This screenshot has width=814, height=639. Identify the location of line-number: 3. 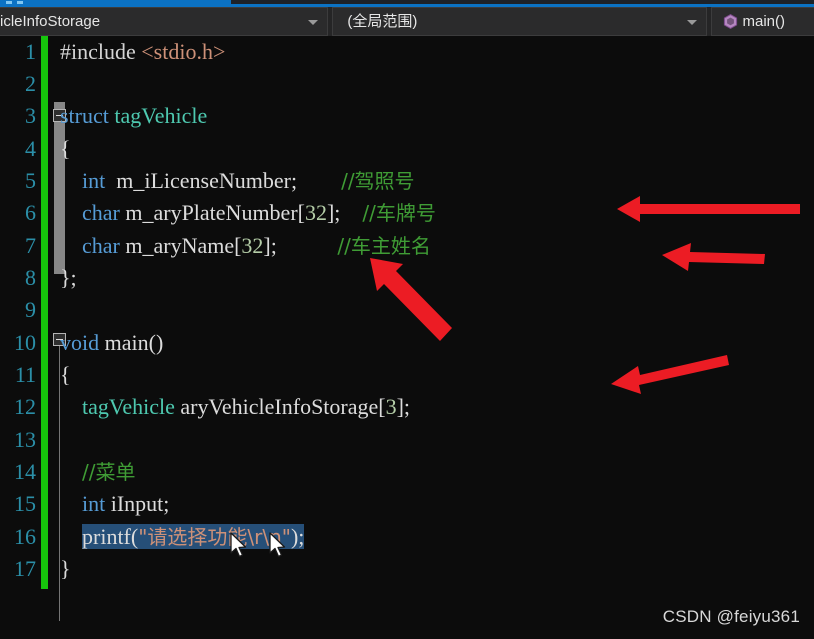
(30, 115).